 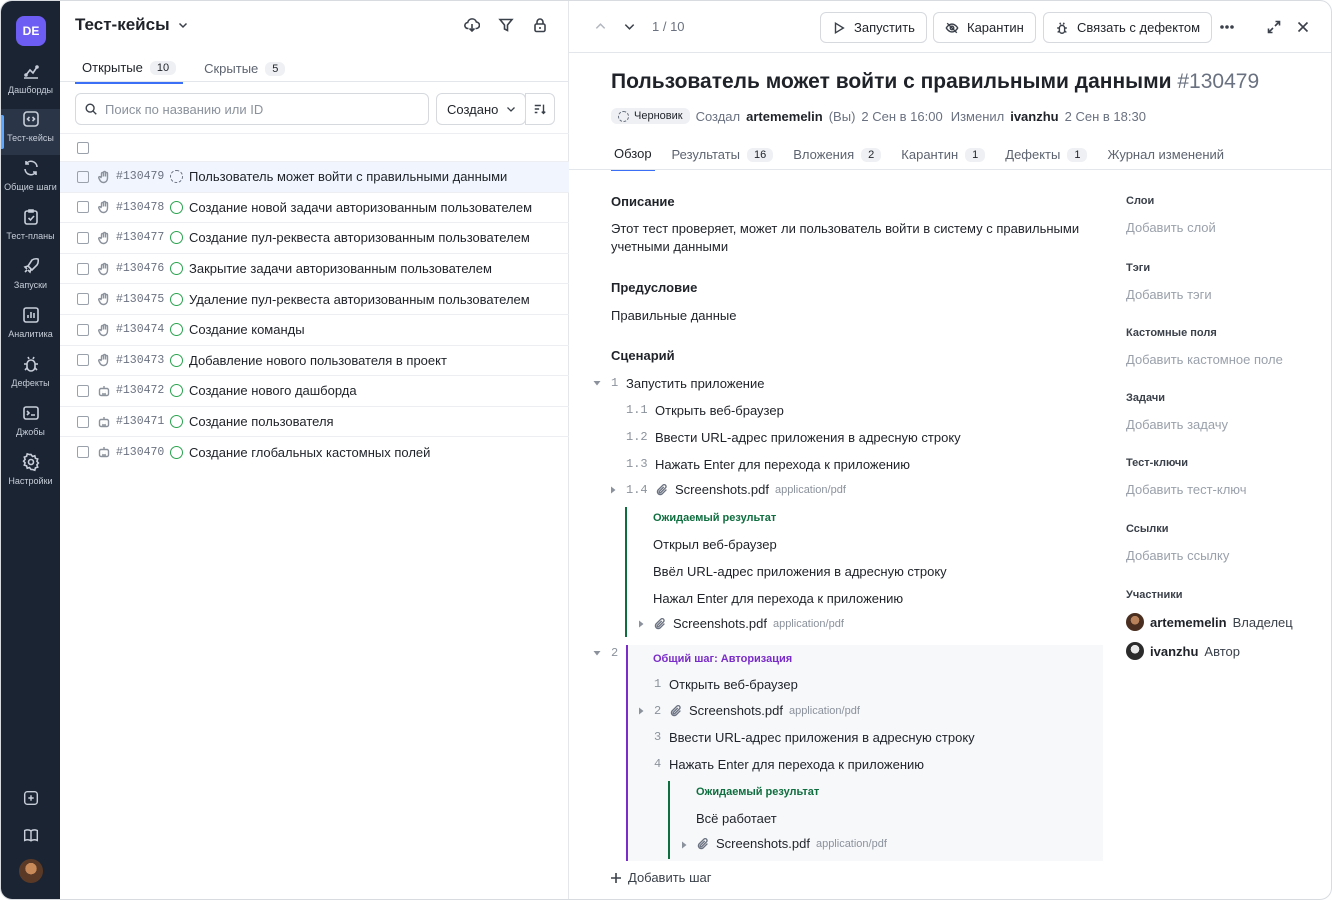 What do you see at coordinates (314, 329) in the screenshot?
I see `table-row: #130474 Создание команды` at bounding box center [314, 329].